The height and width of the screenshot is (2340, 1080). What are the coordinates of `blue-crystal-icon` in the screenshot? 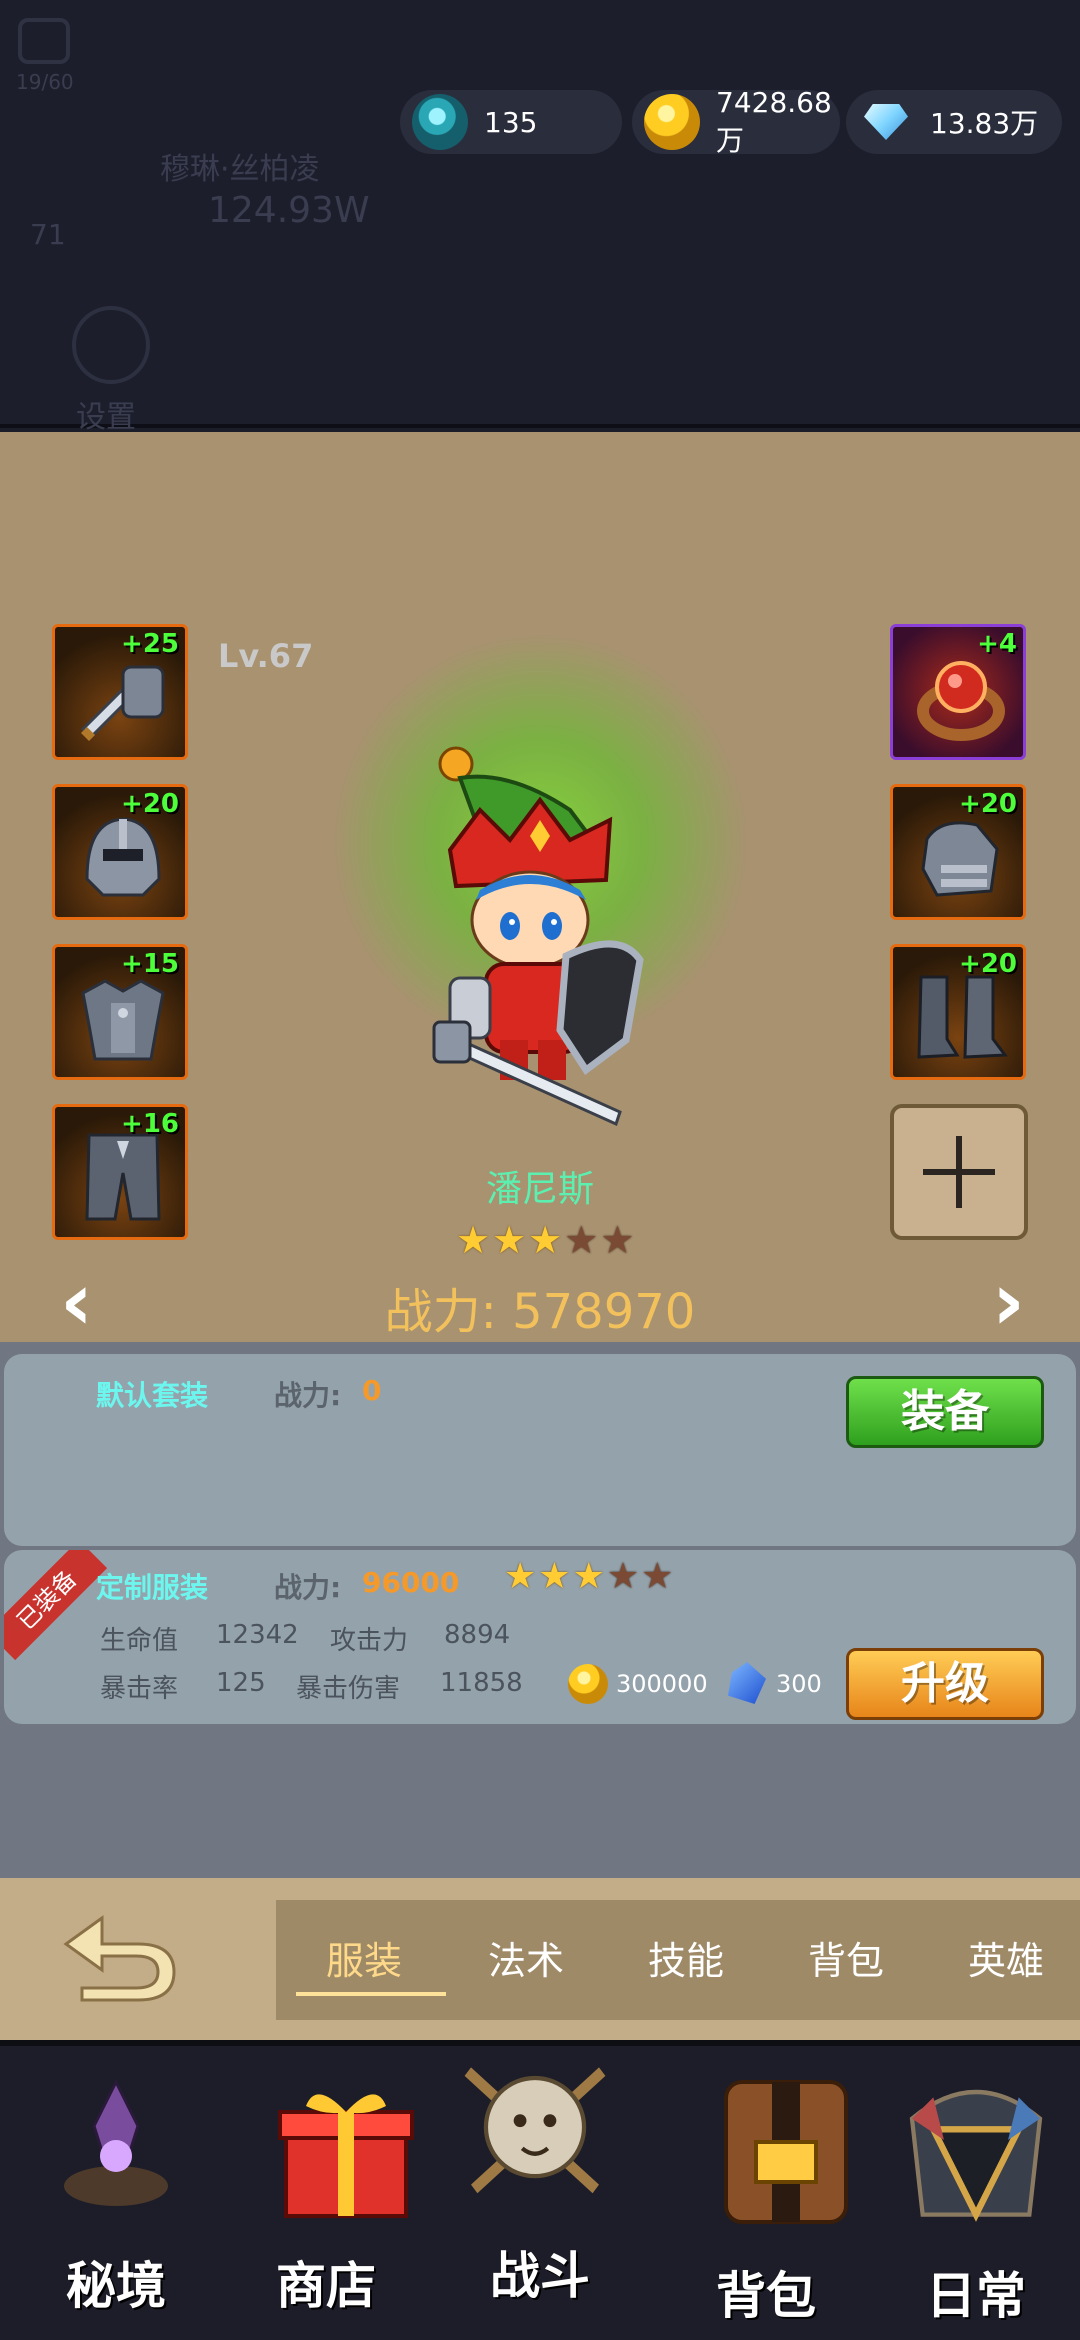 It's located at (747, 1683).